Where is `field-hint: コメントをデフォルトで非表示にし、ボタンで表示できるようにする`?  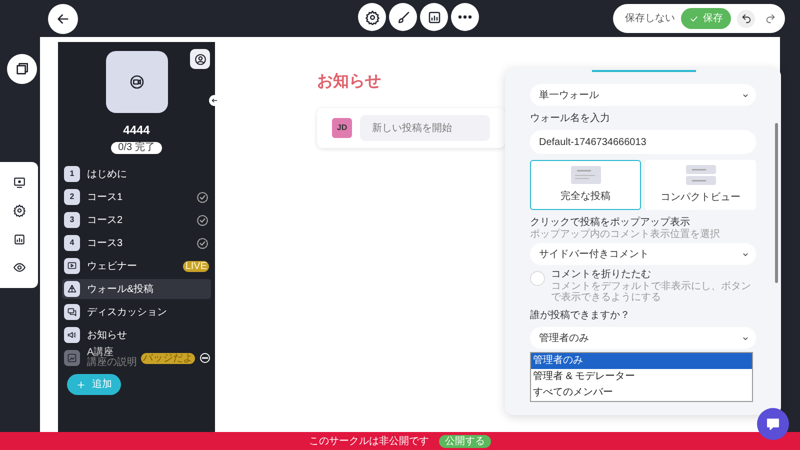
field-hint: コメントをデフォルトで非表示にし、ボタンで表示できるようにする is located at coordinates (651, 292).